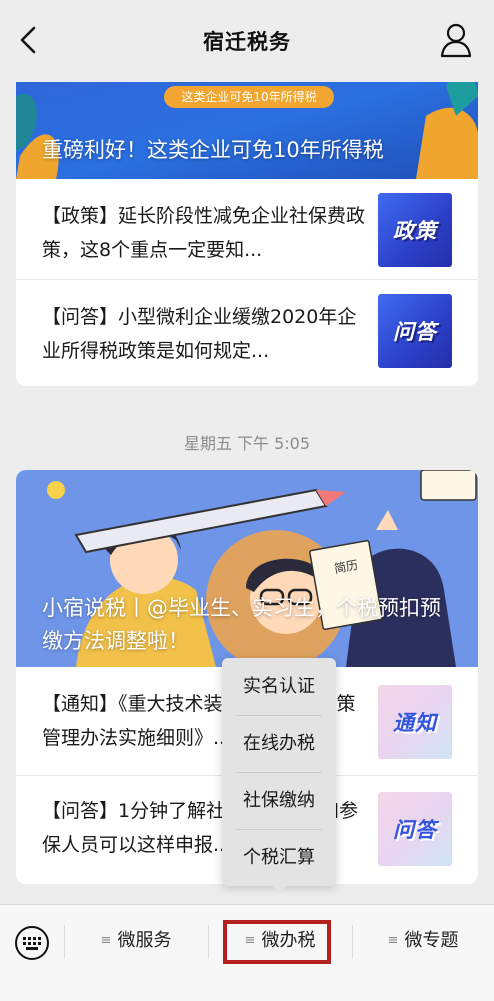  Describe the element at coordinates (279, 800) in the screenshot. I see `menu-item-social-security: 社保缴纳` at that location.